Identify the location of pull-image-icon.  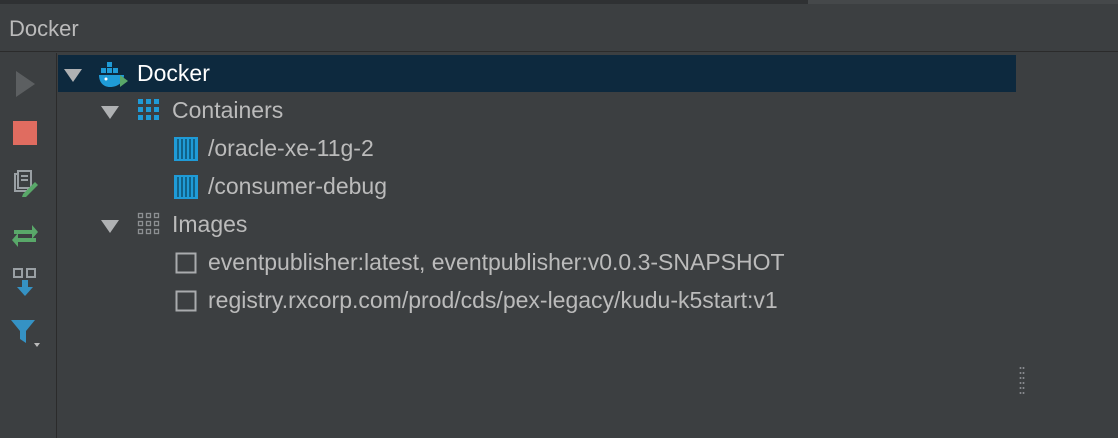
(24, 282).